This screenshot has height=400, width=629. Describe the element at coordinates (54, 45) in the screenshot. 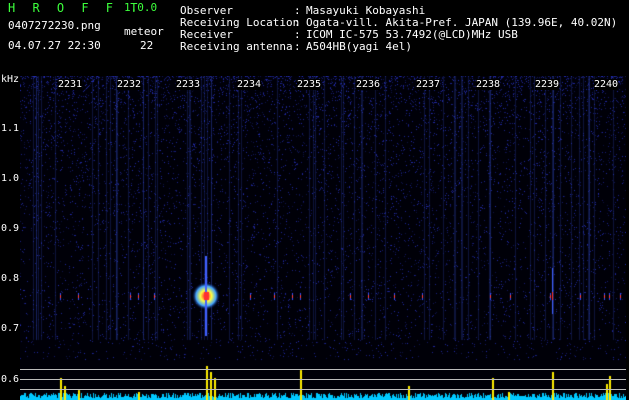

I see `observation-datetime: 04.07.27 22:30` at that location.